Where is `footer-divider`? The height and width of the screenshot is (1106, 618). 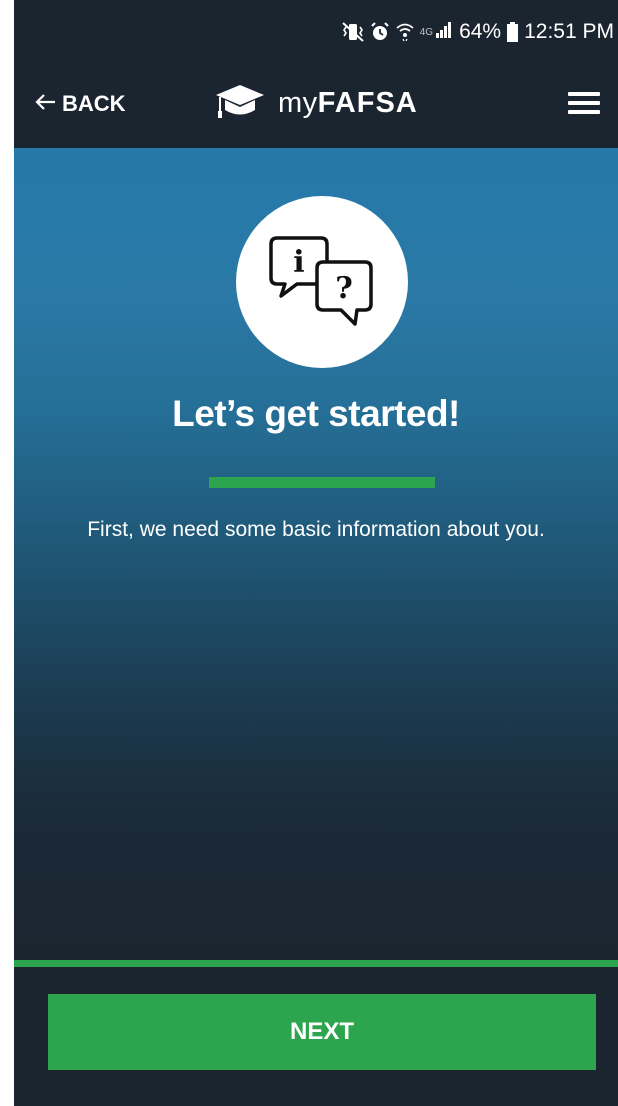 footer-divider is located at coordinates (316, 963).